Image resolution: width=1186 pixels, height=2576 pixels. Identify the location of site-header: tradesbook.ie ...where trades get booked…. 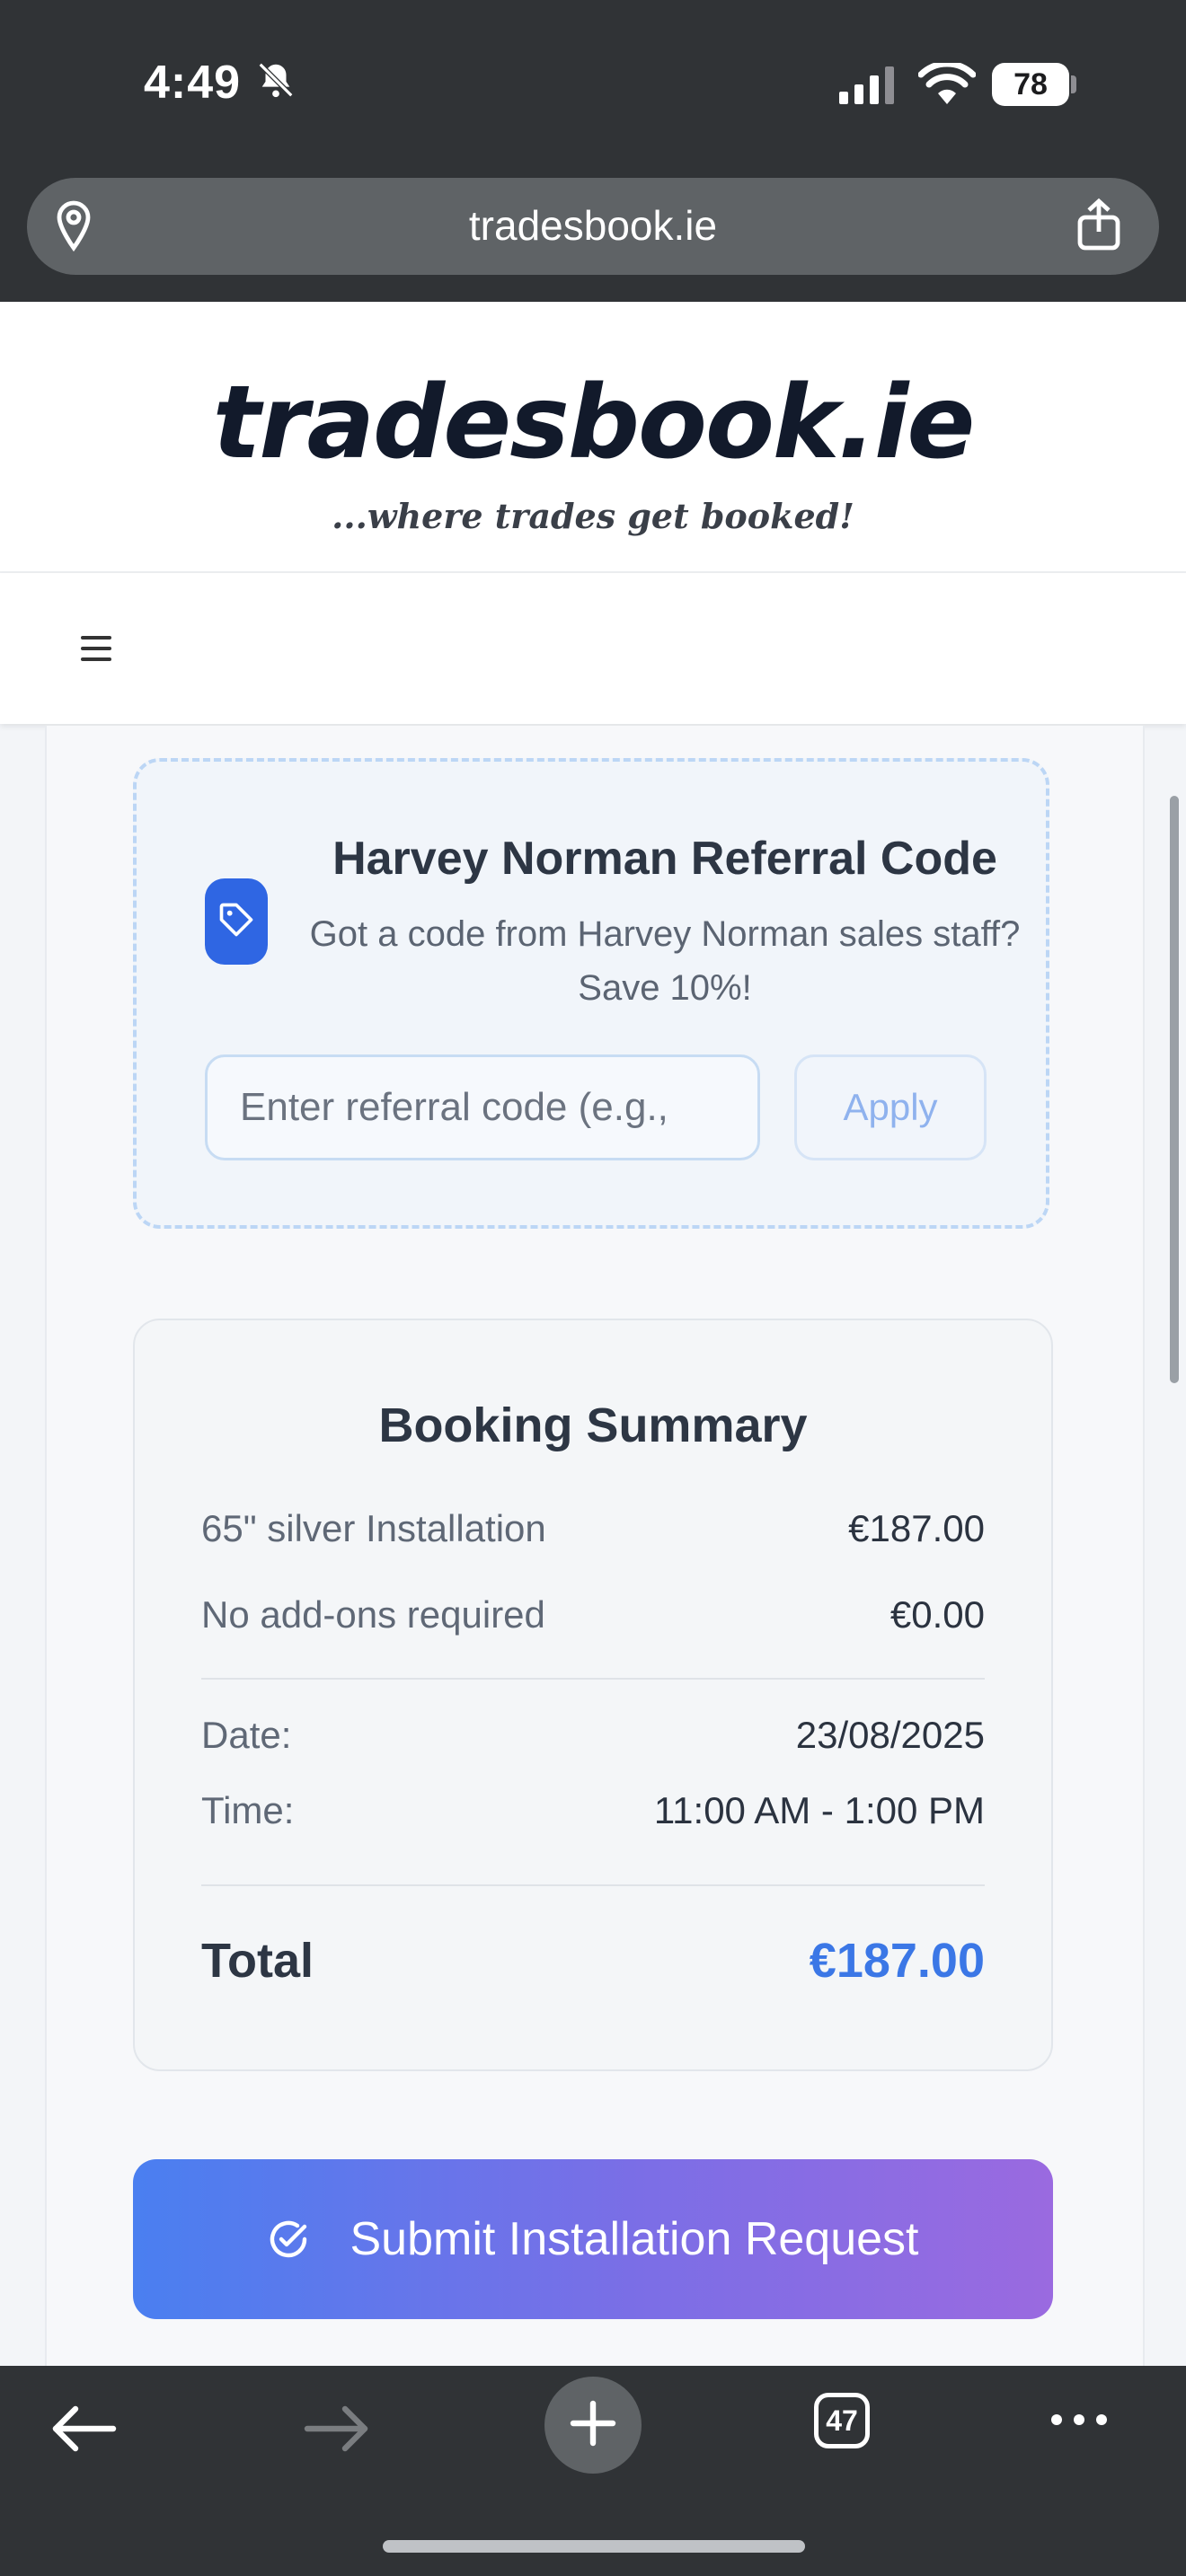
(593, 437).